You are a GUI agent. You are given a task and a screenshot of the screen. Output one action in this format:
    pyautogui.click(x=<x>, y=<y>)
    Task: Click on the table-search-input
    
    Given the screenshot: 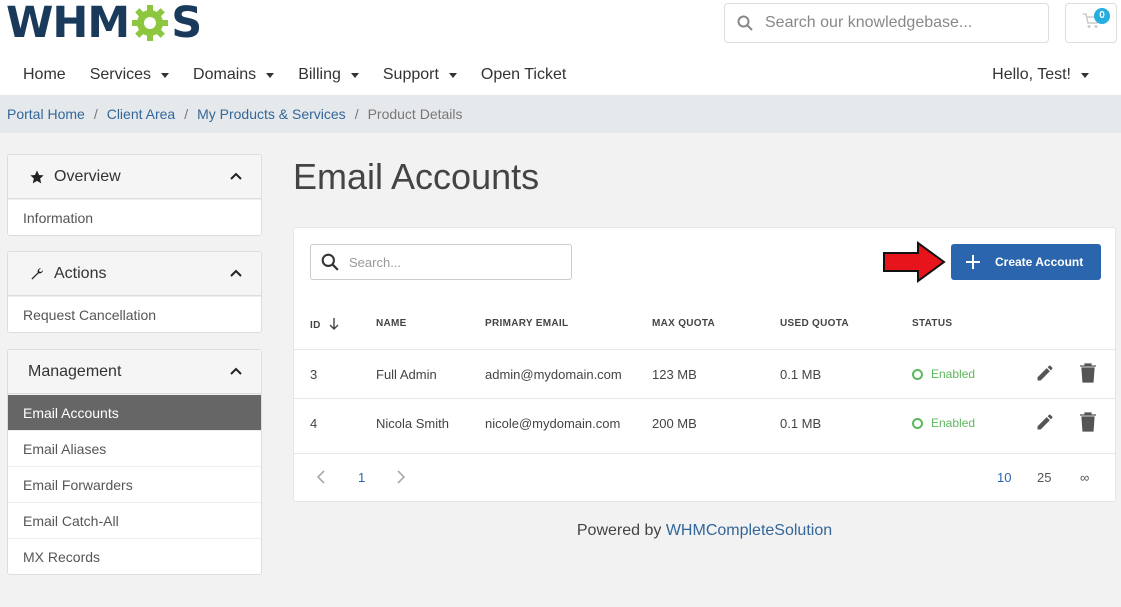 What is the action you would take?
    pyautogui.click(x=454, y=262)
    